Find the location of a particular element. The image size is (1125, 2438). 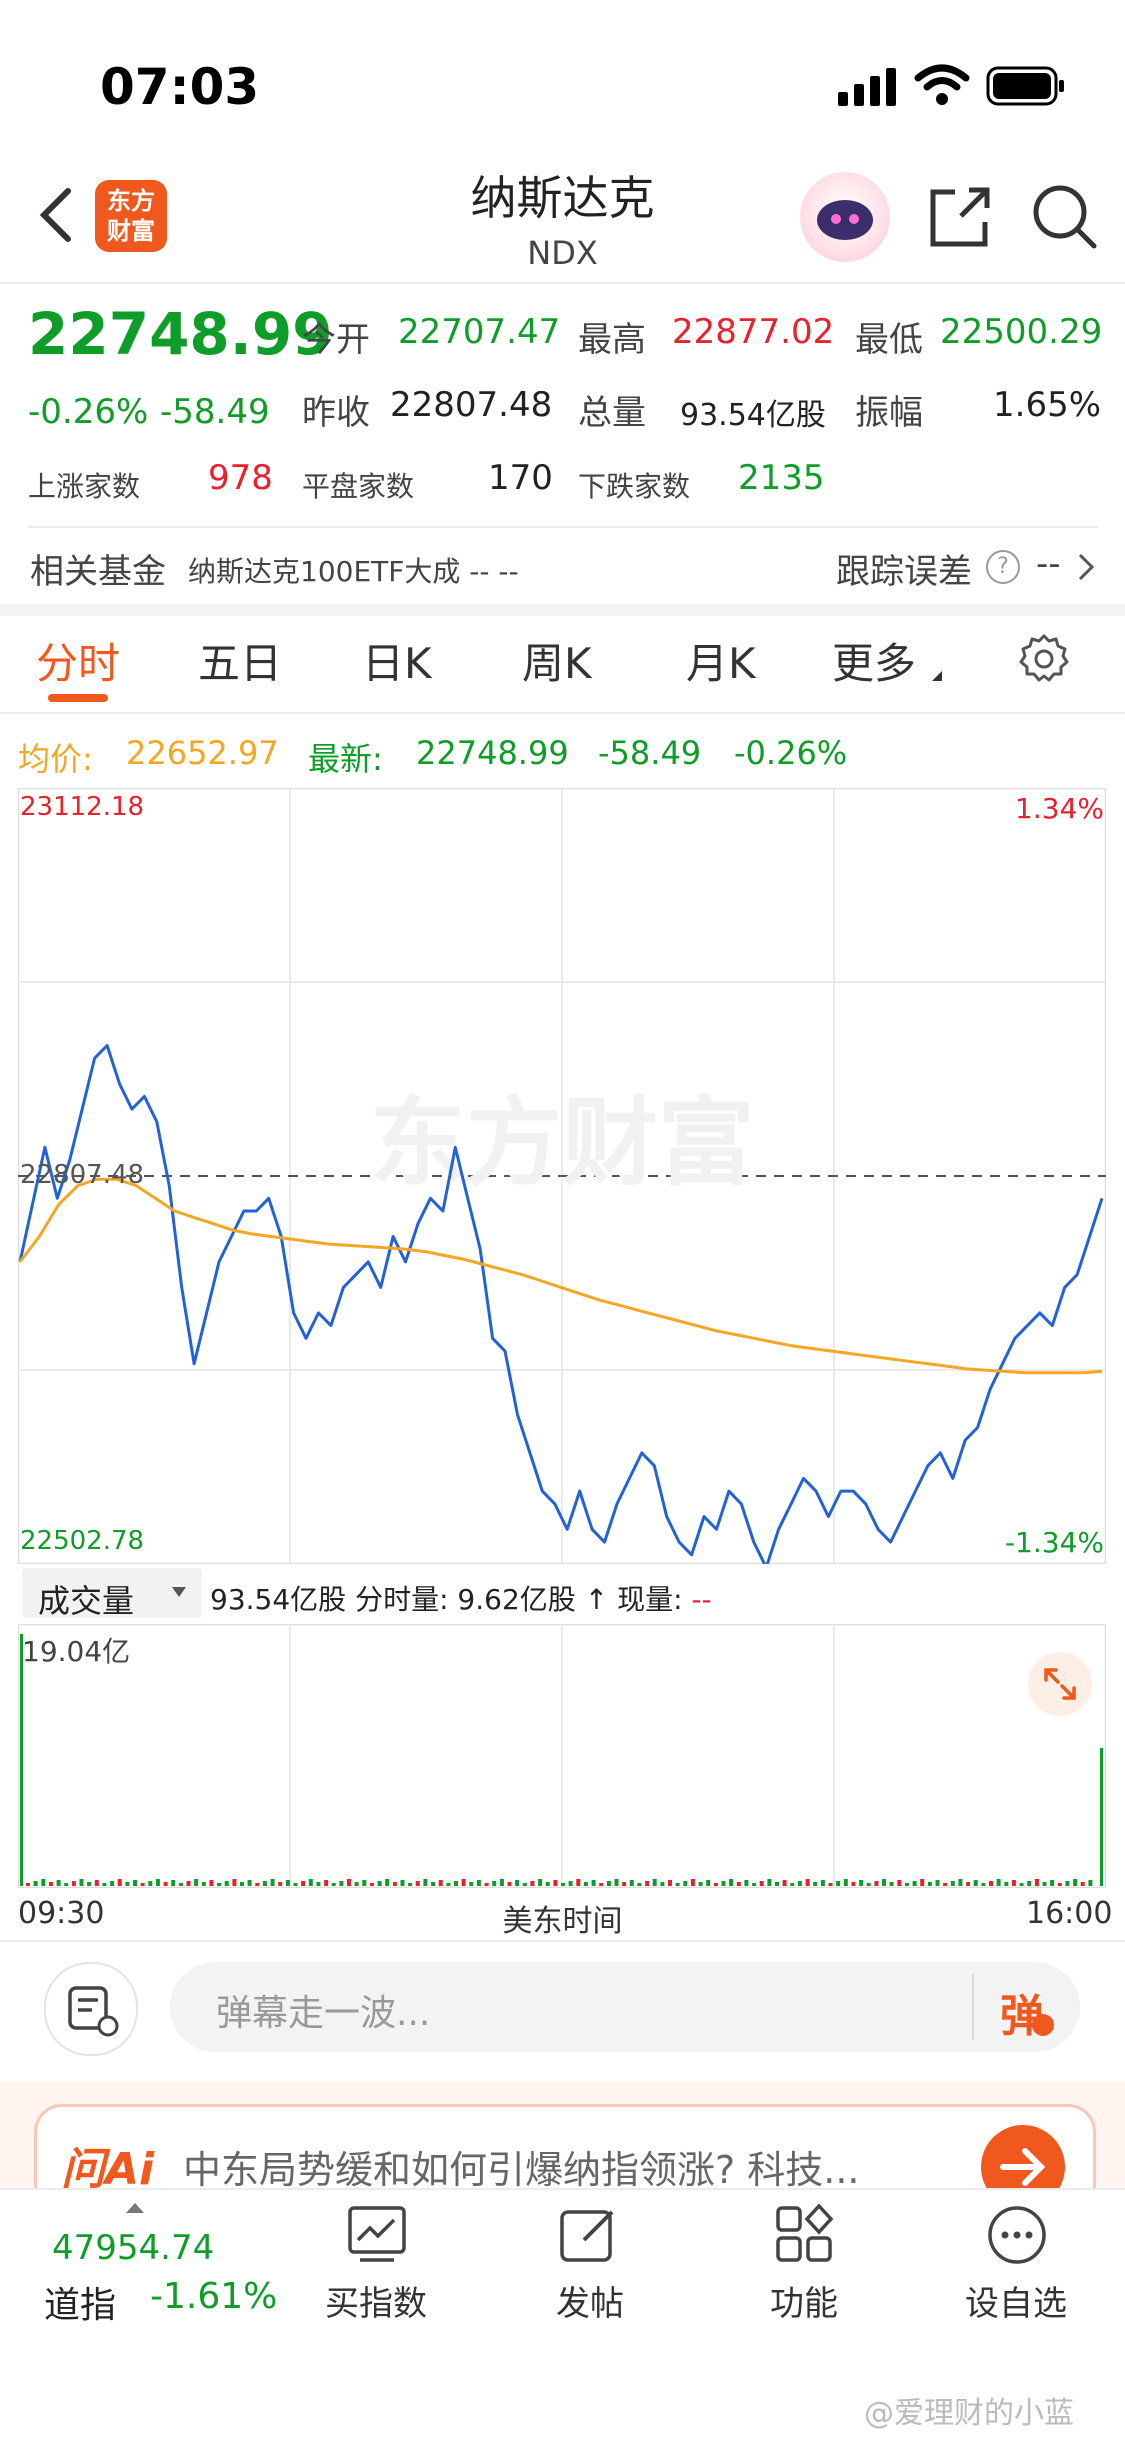

related-fund-row: 相关基金 纳斯达克100ETF大成 -- -- 跟踪误差 ? -- is located at coordinates (562, 566).